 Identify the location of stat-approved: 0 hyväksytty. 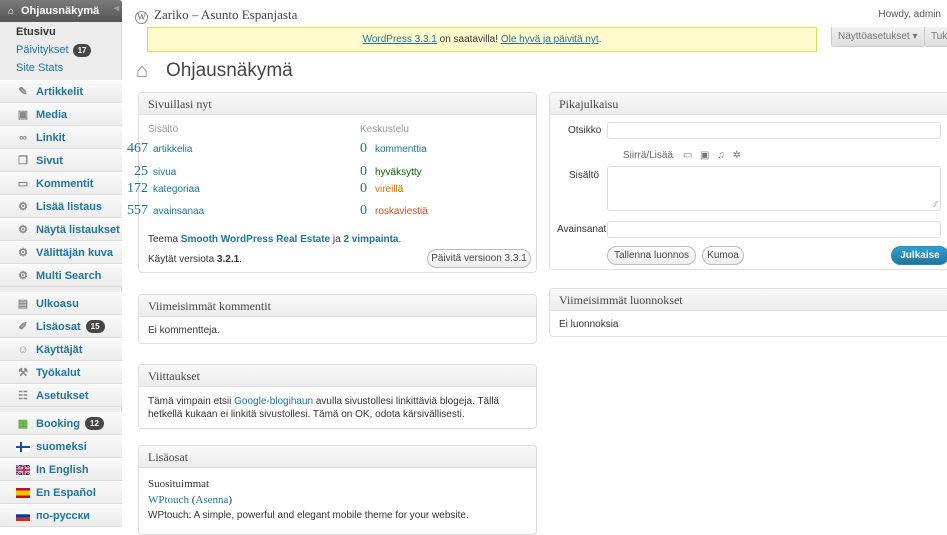
(391, 172).